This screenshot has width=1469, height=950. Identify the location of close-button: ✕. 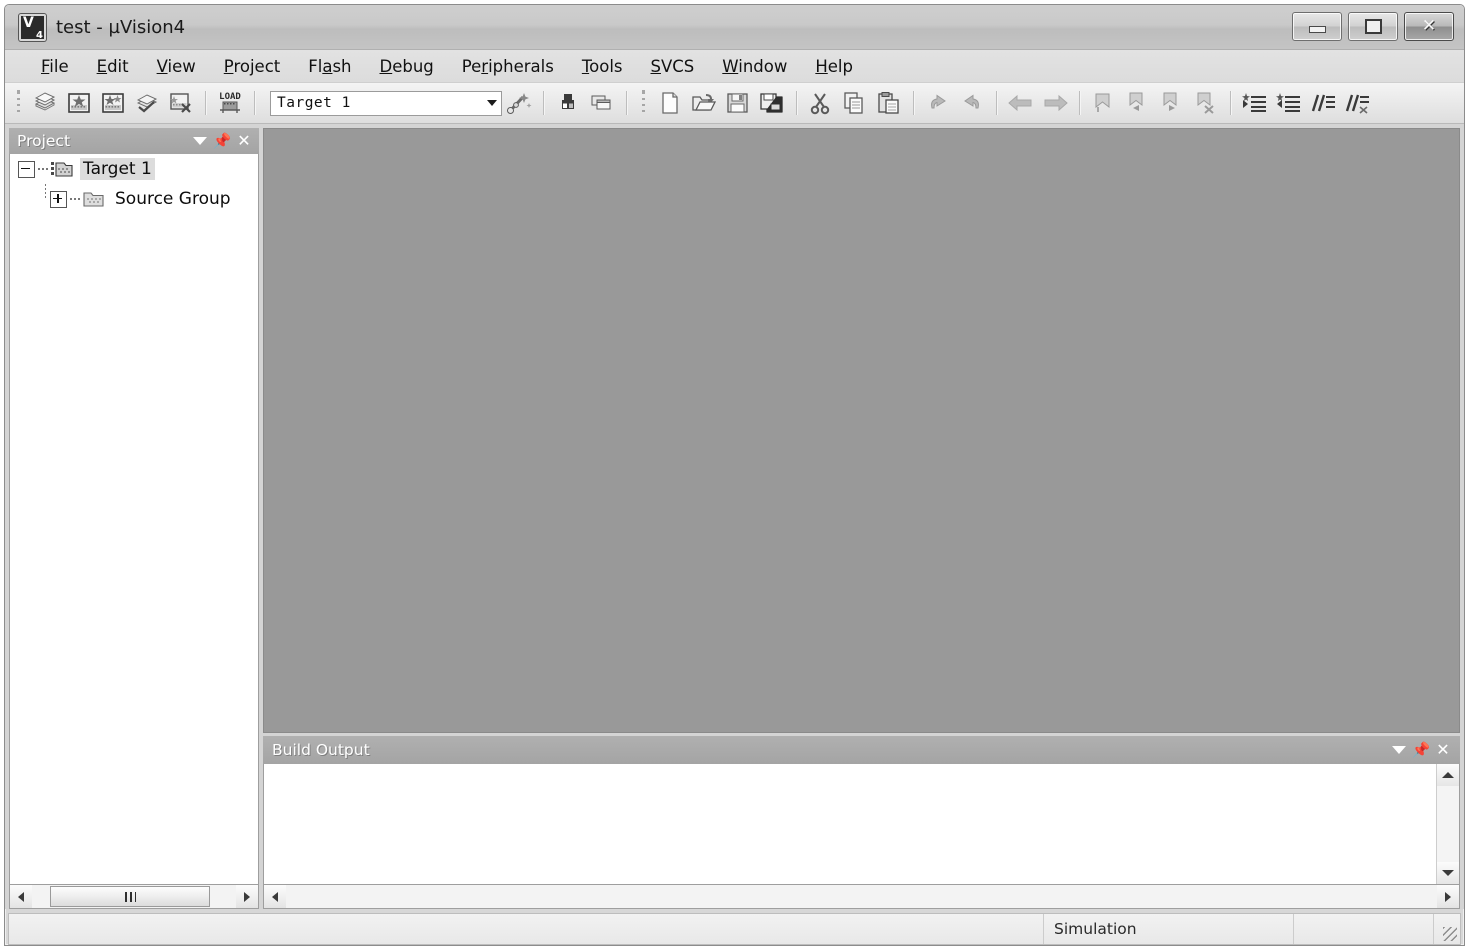
(1429, 26).